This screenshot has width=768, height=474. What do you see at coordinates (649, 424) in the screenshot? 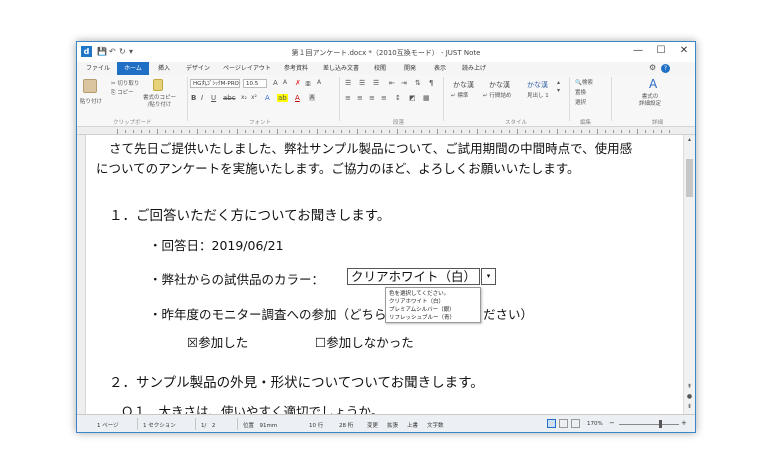
I see `zoom-slider` at bounding box center [649, 424].